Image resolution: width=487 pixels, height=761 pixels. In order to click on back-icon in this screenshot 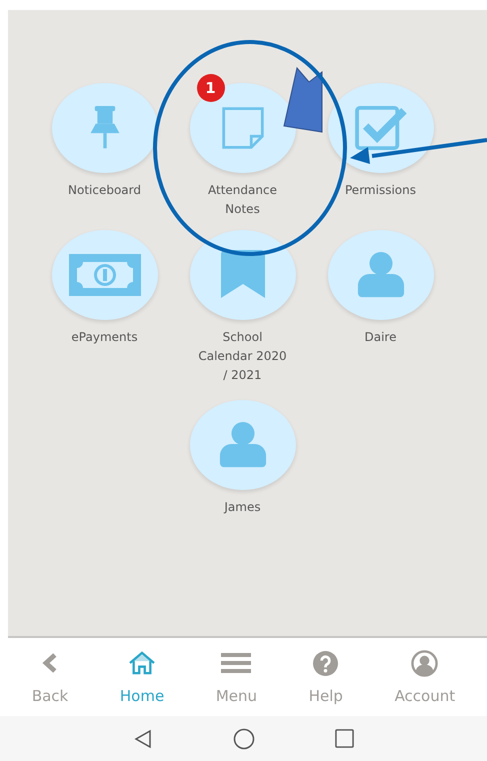, I will do `click(143, 738)`.